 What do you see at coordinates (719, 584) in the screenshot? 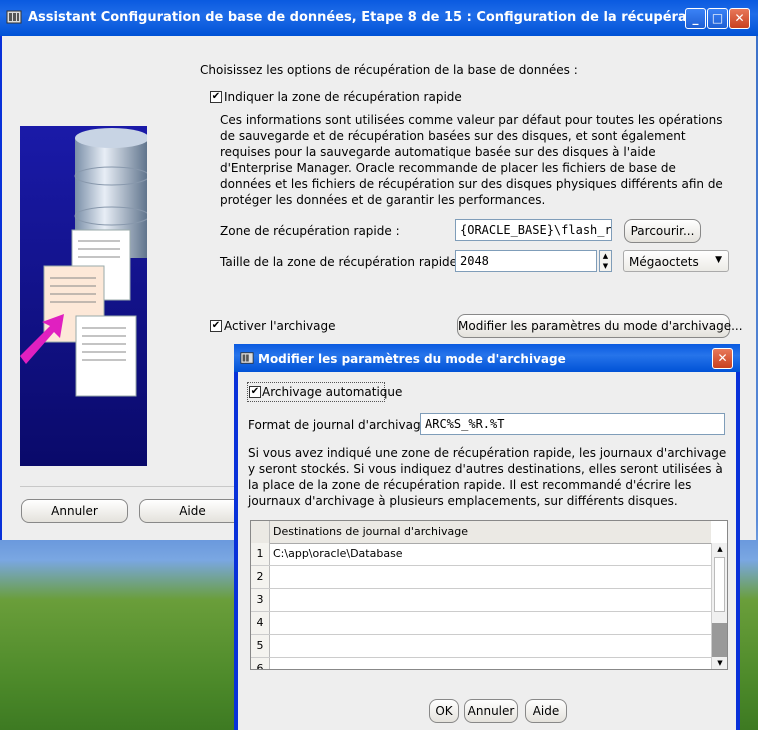
I see `scrollbar-thumb` at bounding box center [719, 584].